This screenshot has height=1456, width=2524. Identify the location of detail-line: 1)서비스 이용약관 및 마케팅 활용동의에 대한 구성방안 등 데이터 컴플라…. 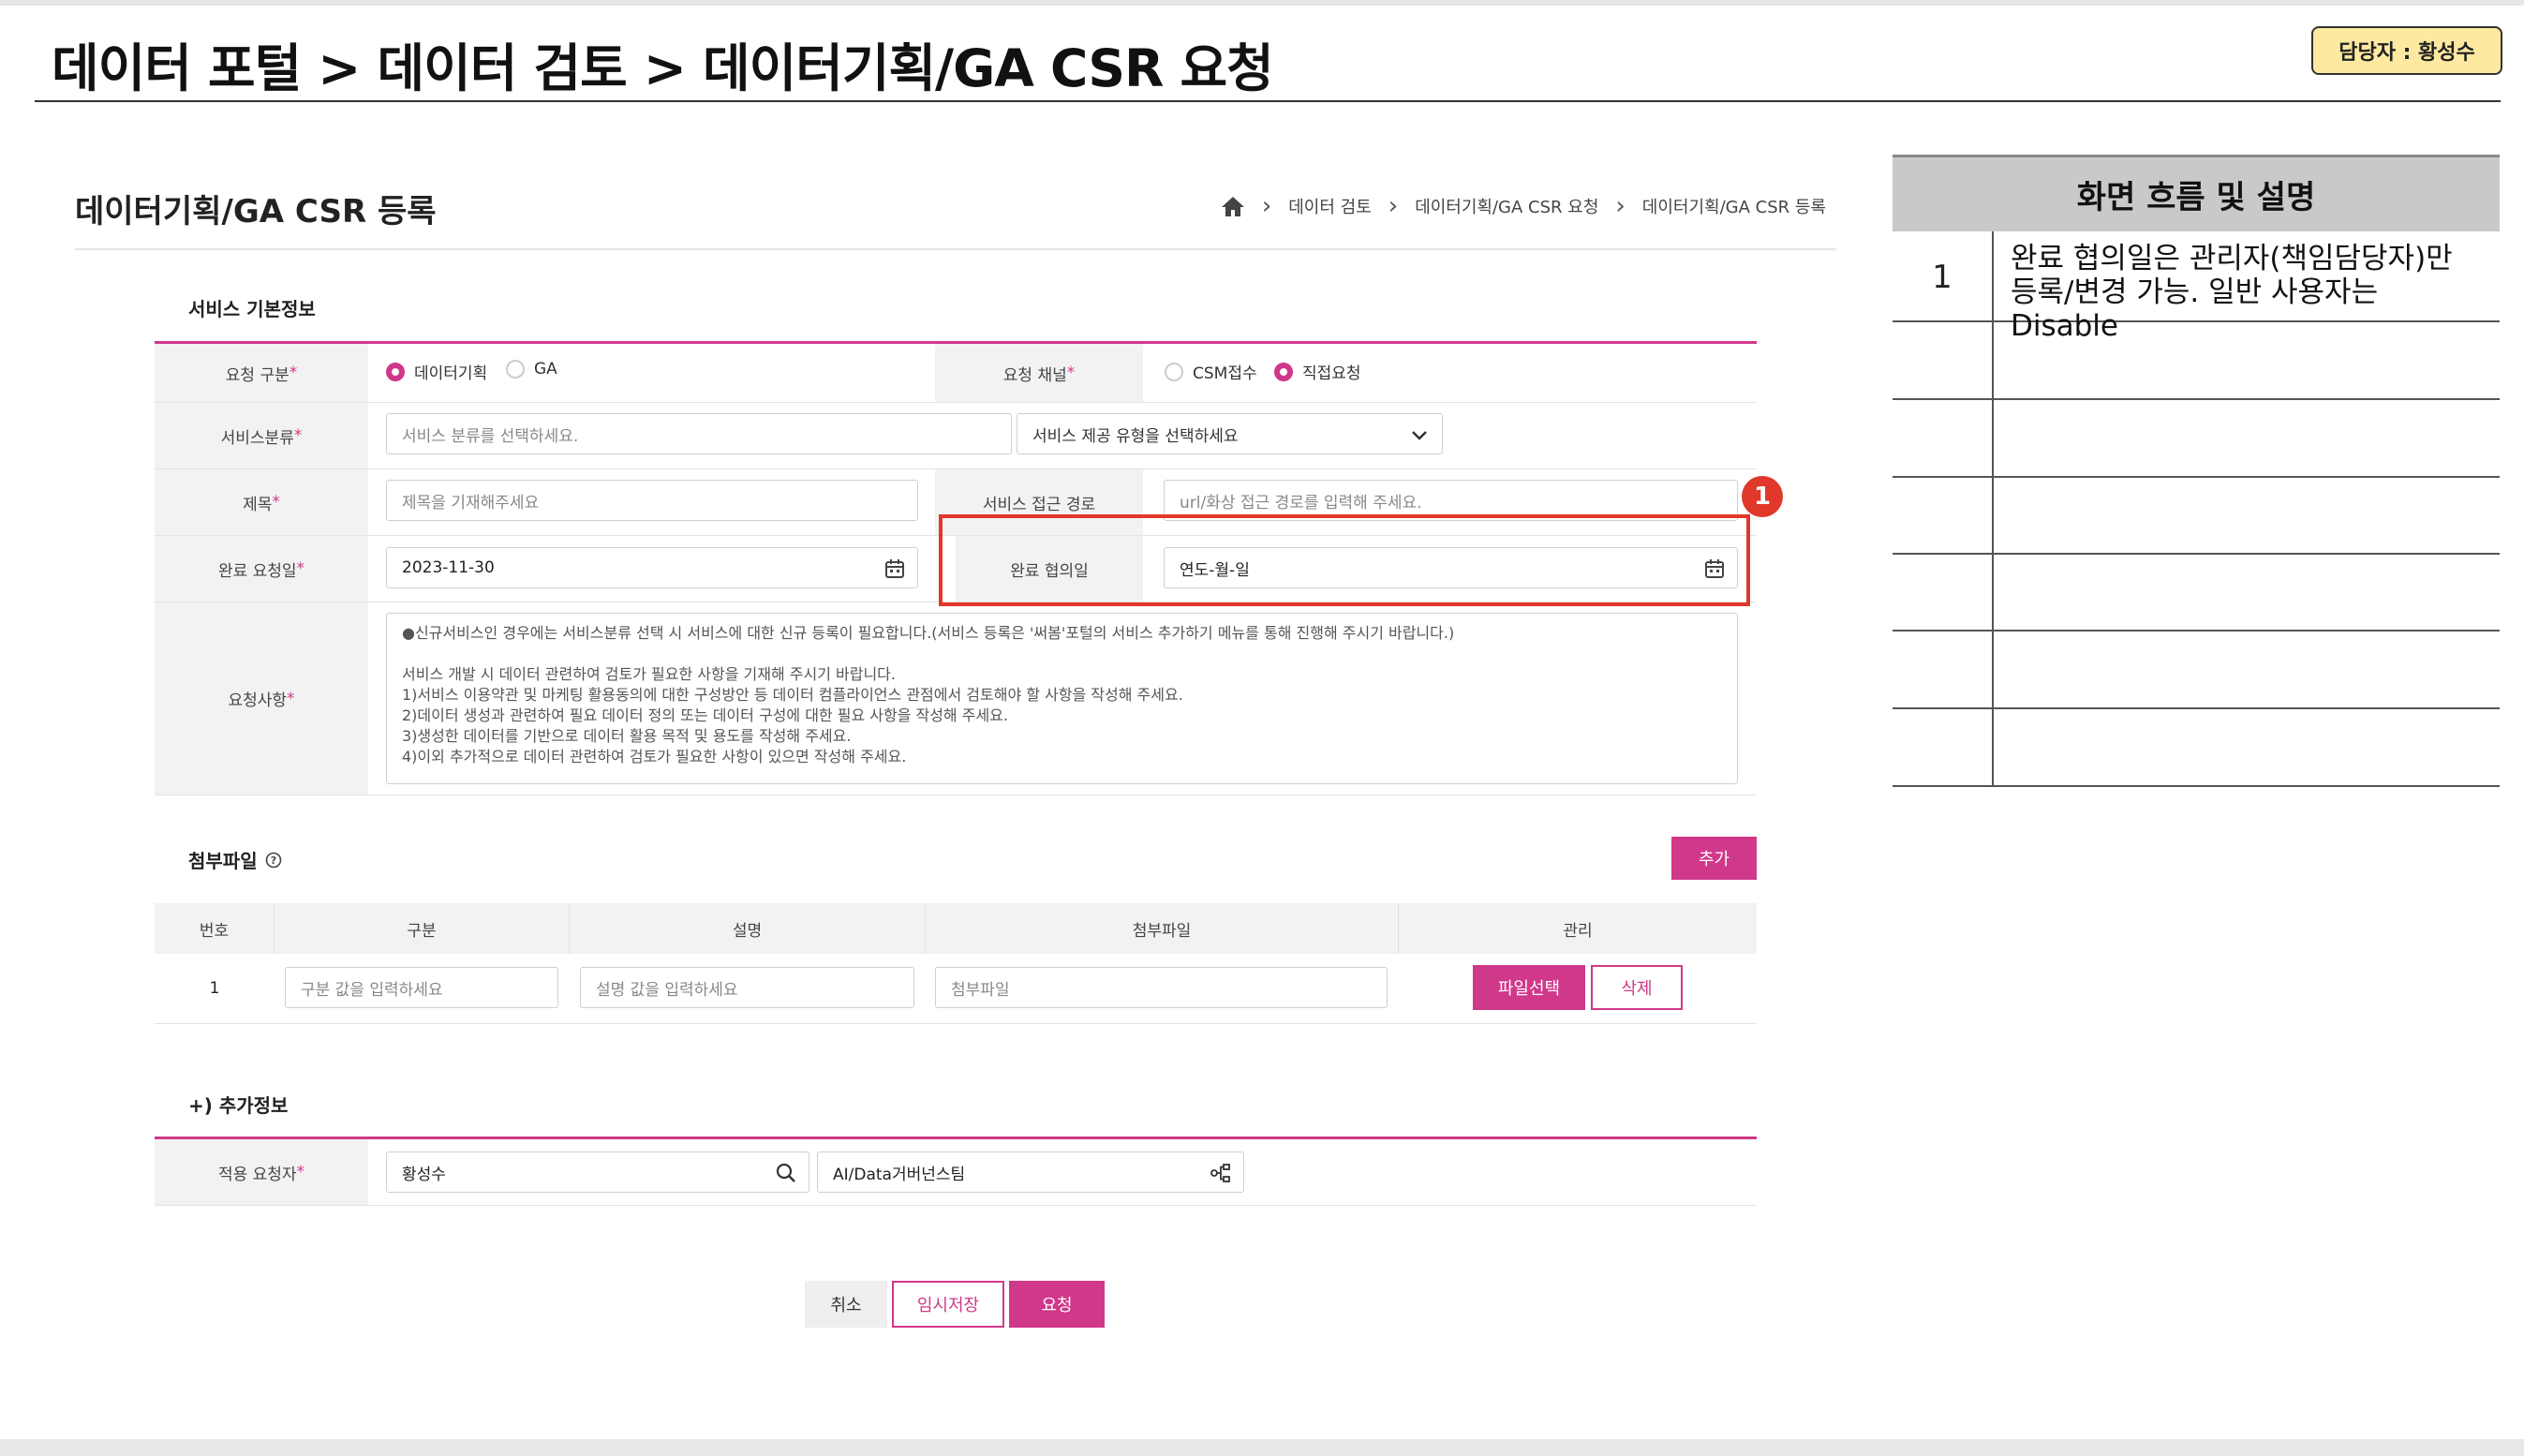
(793, 695).